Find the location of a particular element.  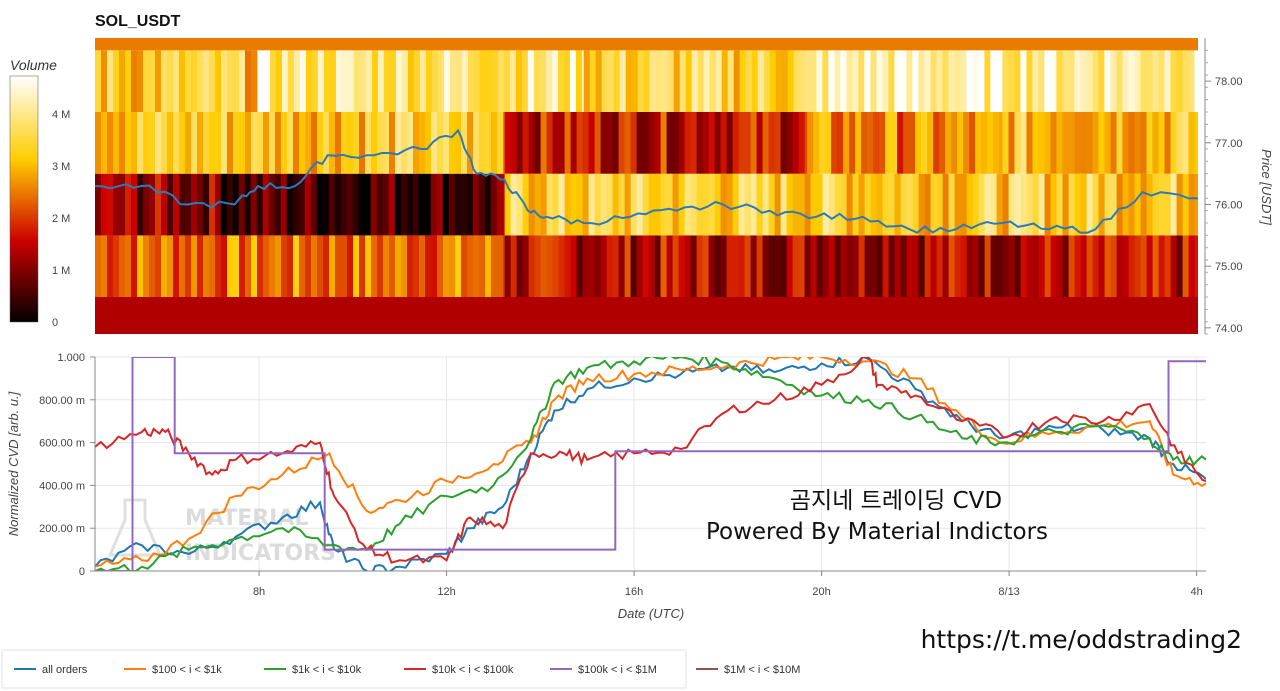

legend-entry-label: all orders is located at coordinates (65, 670).